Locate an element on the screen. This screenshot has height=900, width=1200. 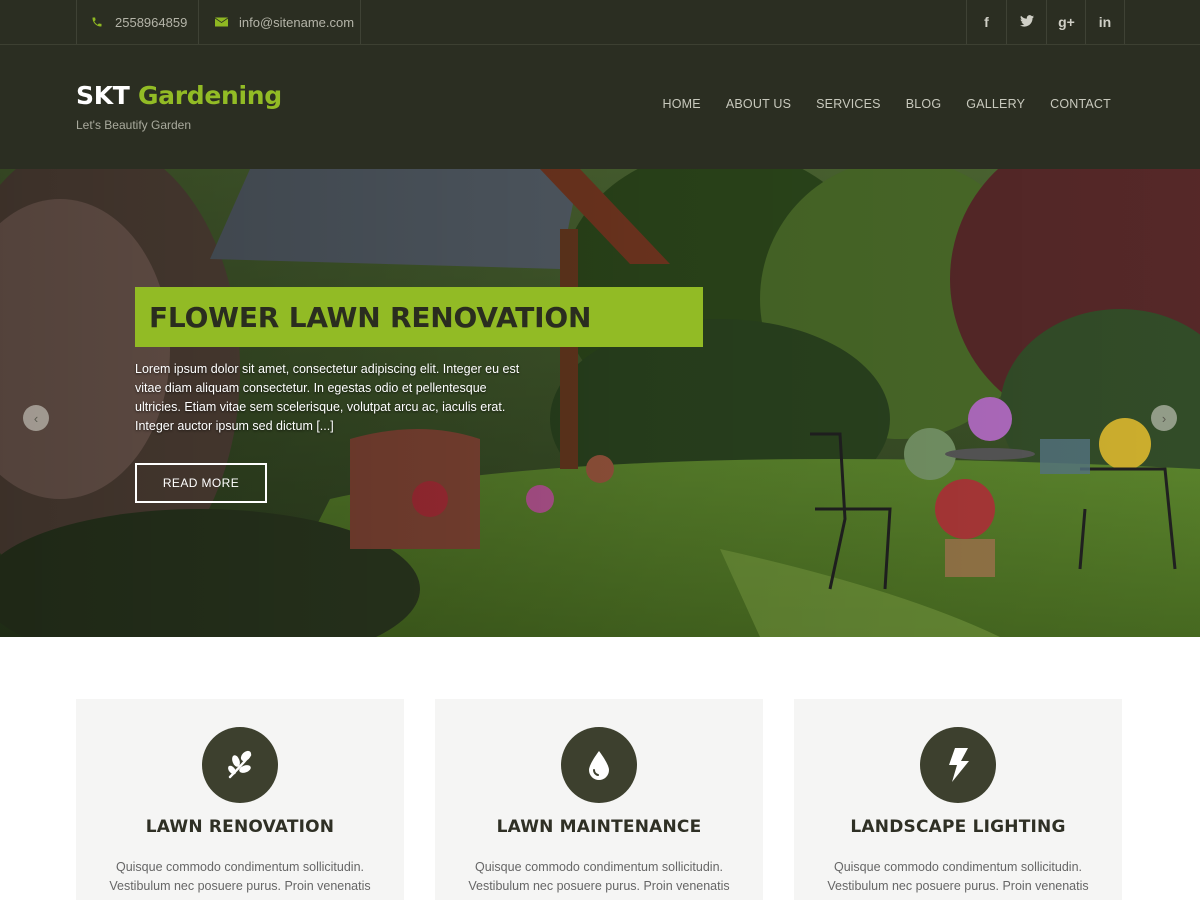
site-logo: SKT Gardening is located at coordinates (179, 95).